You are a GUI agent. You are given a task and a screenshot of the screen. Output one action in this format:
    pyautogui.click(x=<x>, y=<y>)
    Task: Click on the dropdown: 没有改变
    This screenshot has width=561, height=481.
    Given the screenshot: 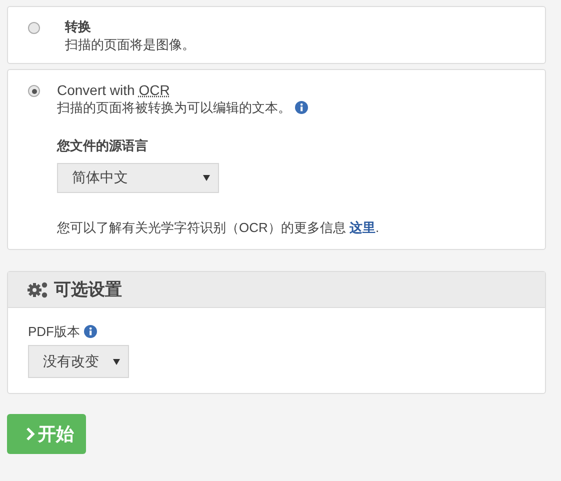 What is the action you would take?
    pyautogui.click(x=78, y=361)
    